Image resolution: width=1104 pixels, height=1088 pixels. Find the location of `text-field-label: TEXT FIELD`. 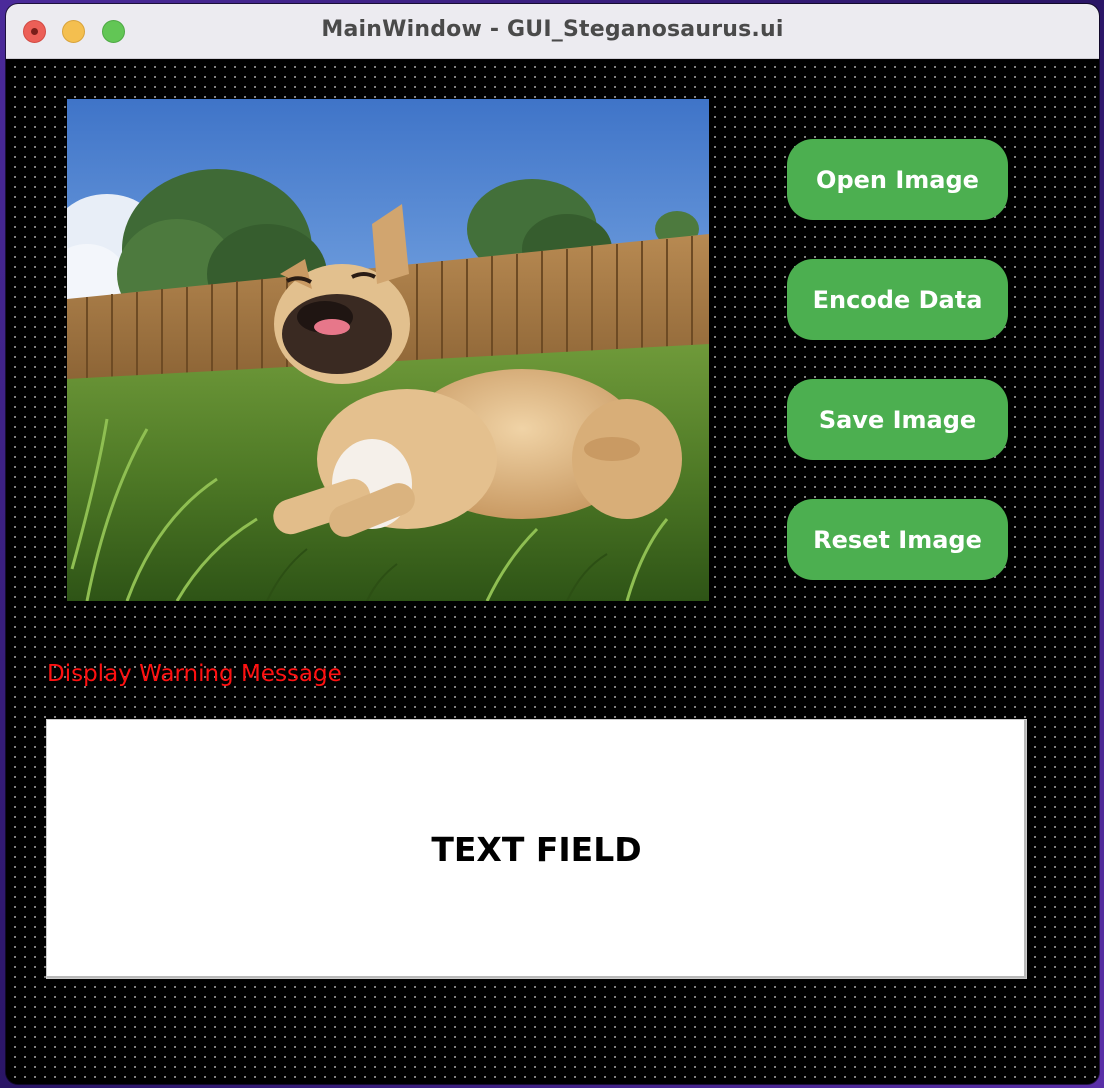

text-field-label: TEXT FIELD is located at coordinates (536, 849).